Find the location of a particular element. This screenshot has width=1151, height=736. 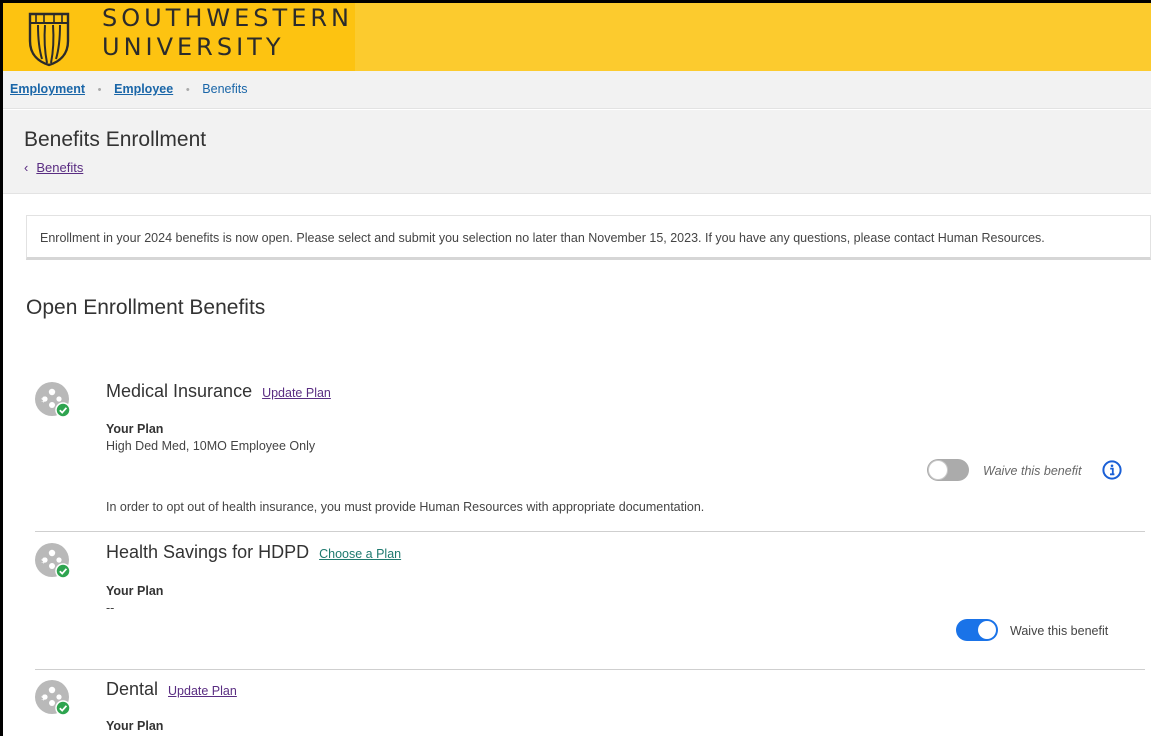

university-logo: SOUTHWESTERN UNIVERSITY is located at coordinates (179, 37).